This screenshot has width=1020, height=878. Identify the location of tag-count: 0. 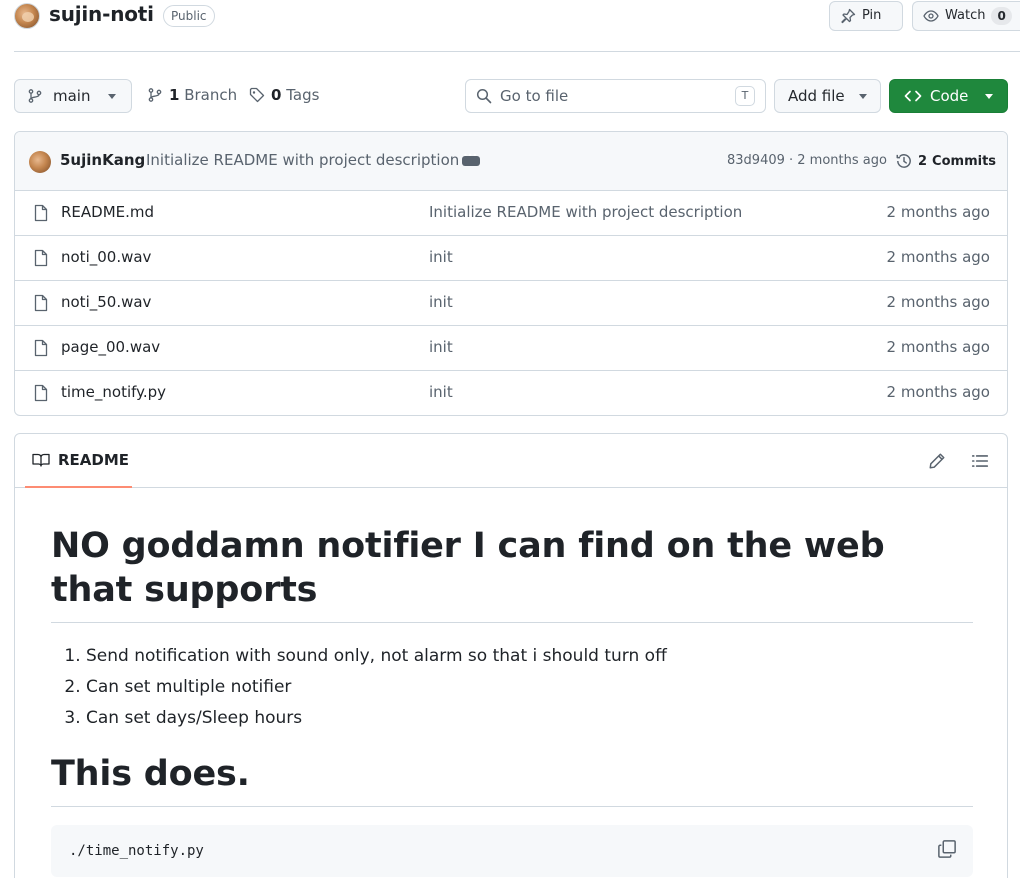
(276, 95).